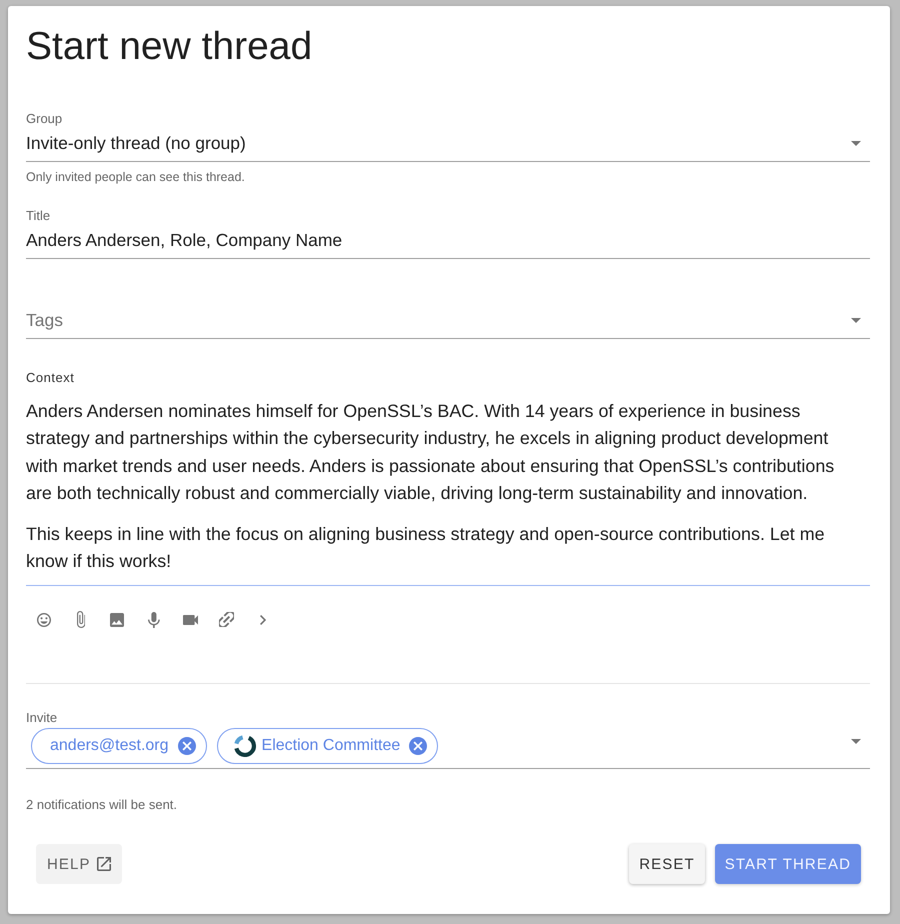 The width and height of the screenshot is (900, 924). What do you see at coordinates (169, 47) in the screenshot?
I see `dialog-title: Start new thread` at bounding box center [169, 47].